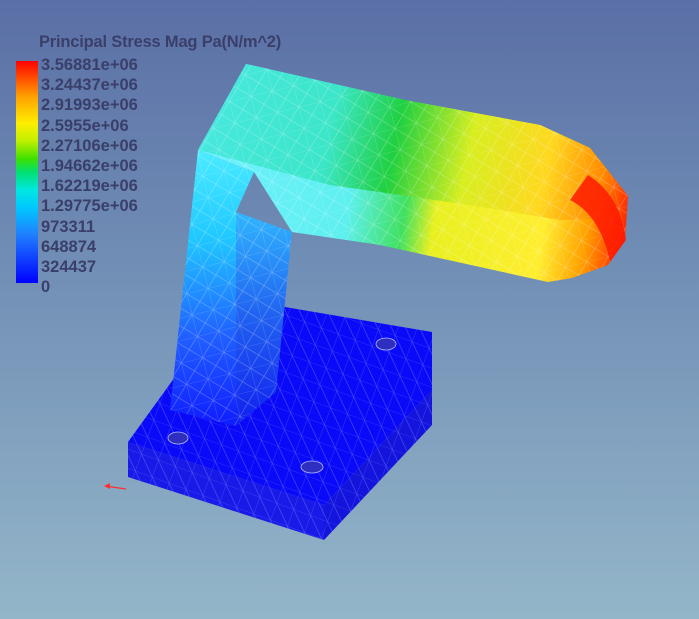 This screenshot has width=699, height=619. I want to click on legend-label: 1.62219e+06, so click(89, 186).